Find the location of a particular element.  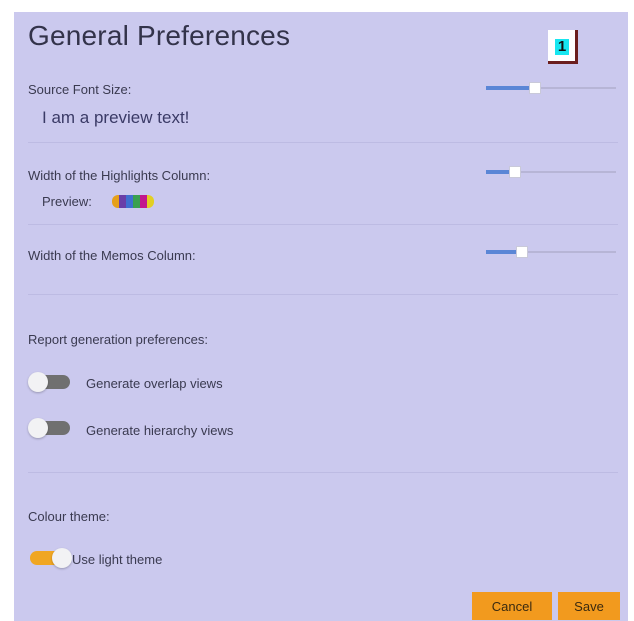

font-size-label: Source Font Size: is located at coordinates (80, 89).